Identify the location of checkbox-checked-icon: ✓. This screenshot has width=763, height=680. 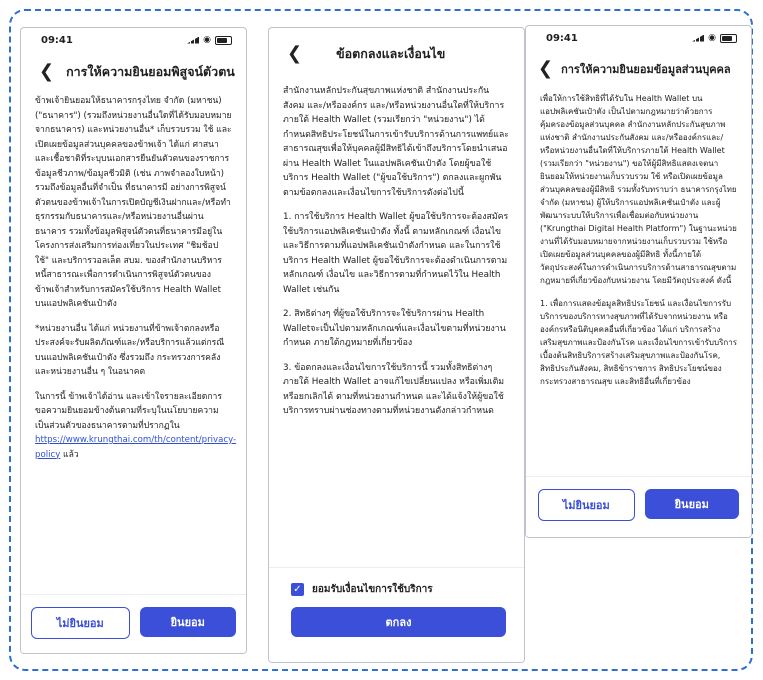
(297, 589).